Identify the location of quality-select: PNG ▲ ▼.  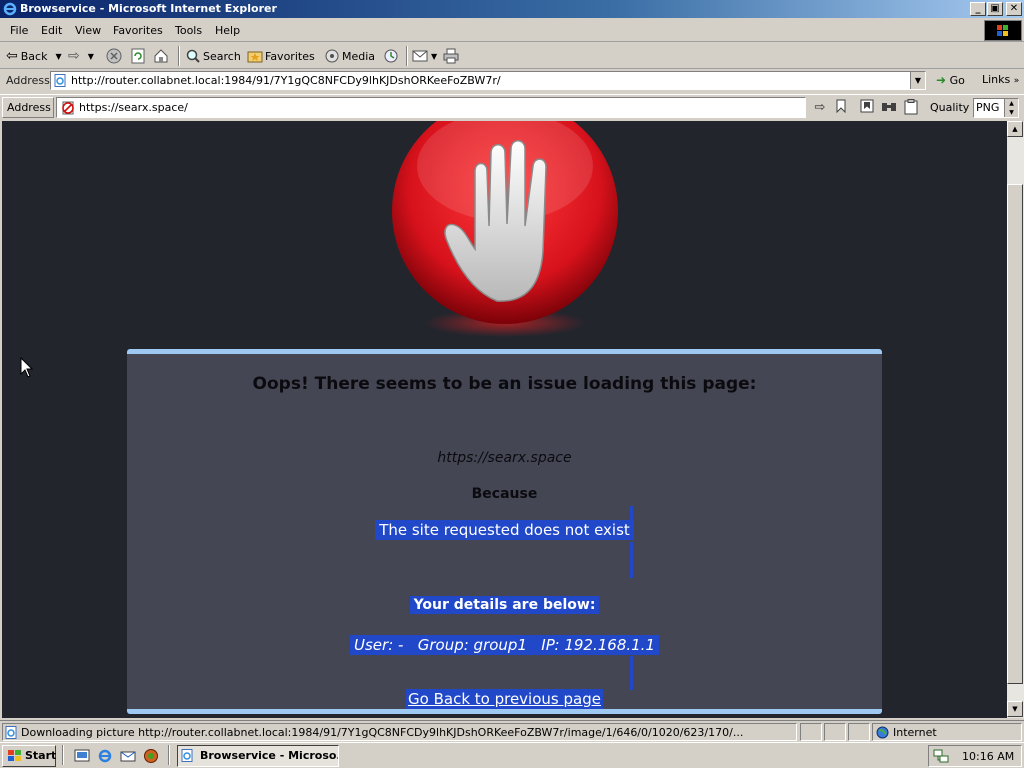
(996, 108).